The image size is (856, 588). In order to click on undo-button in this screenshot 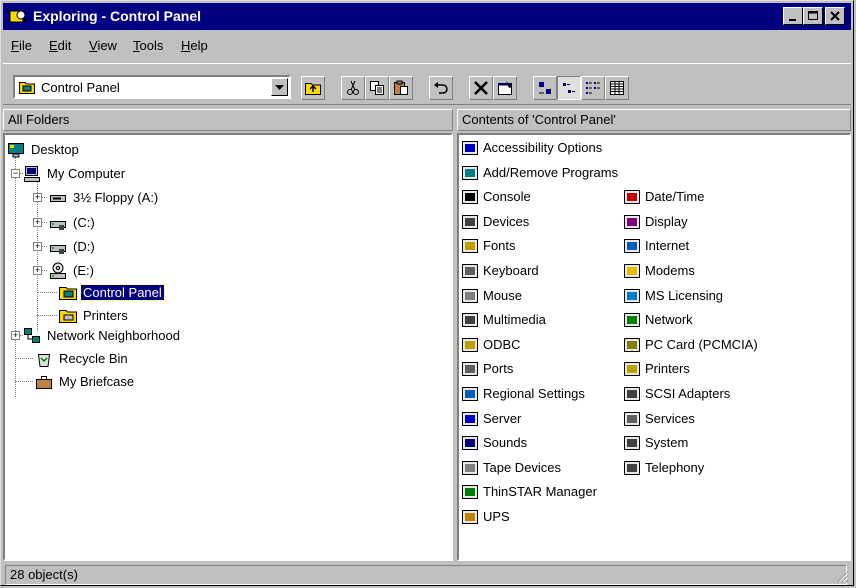, I will do `click(441, 88)`.